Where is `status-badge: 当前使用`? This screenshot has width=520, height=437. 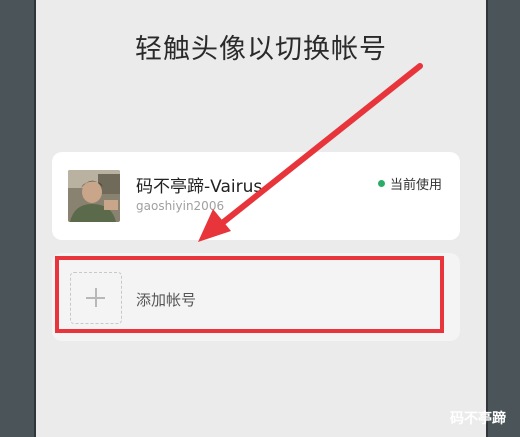
status-badge: 当前使用 is located at coordinates (409, 183).